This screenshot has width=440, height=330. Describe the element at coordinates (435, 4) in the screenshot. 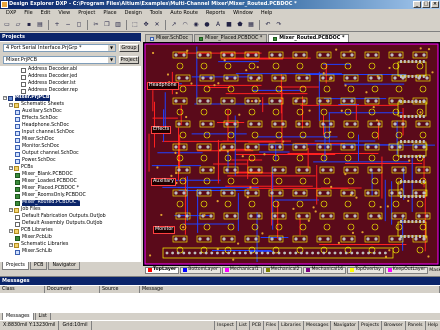

I see `close-button: ×` at that location.